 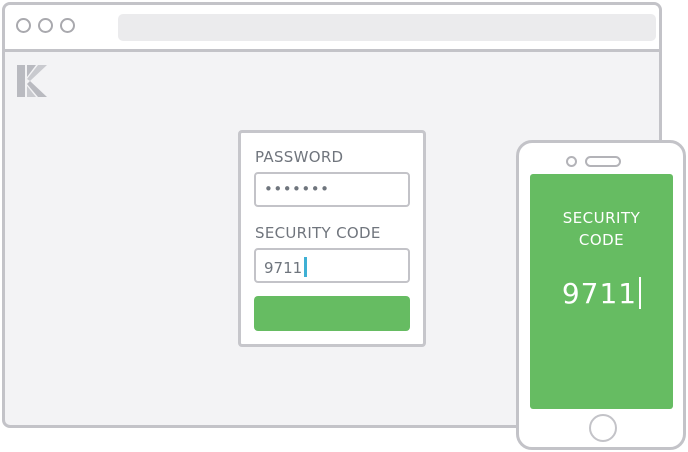 I want to click on window-maximize-dot, so click(x=67, y=25).